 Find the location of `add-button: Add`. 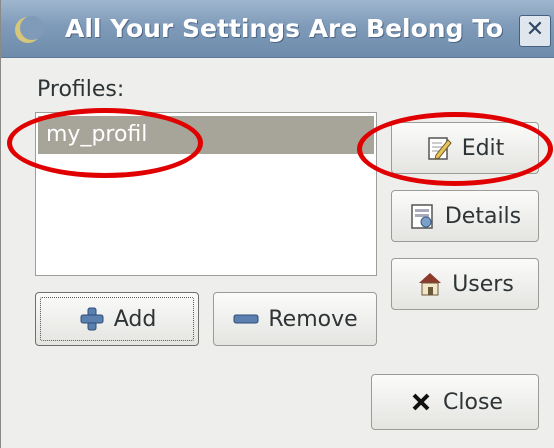

add-button: Add is located at coordinates (117, 319).